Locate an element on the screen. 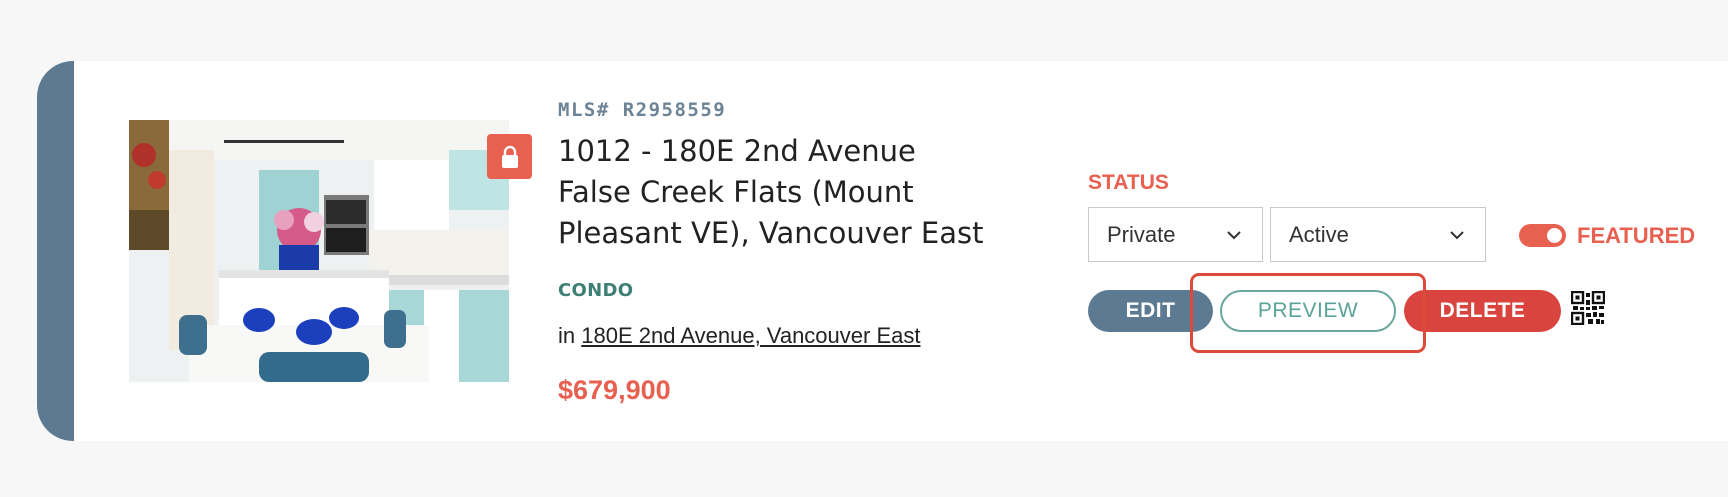  kitchen-photo-image is located at coordinates (319, 251).